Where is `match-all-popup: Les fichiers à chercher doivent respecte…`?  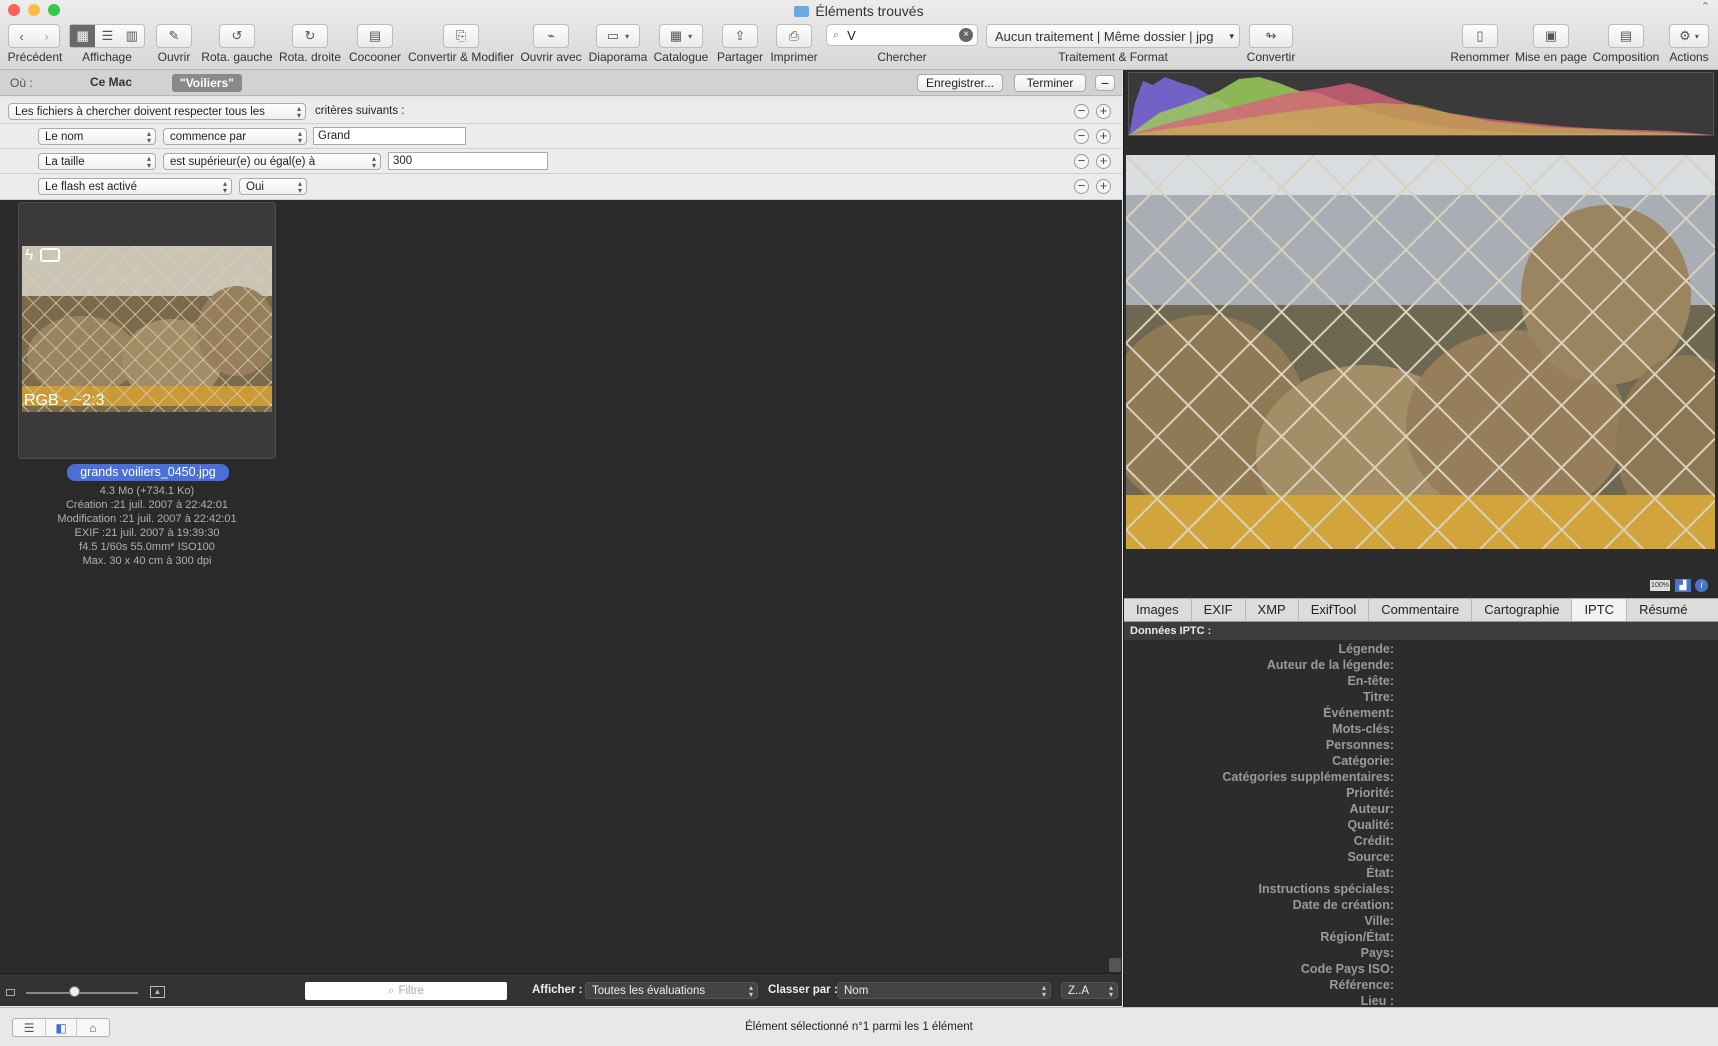 match-all-popup: Les fichiers à chercher doivent respecte… is located at coordinates (157, 111).